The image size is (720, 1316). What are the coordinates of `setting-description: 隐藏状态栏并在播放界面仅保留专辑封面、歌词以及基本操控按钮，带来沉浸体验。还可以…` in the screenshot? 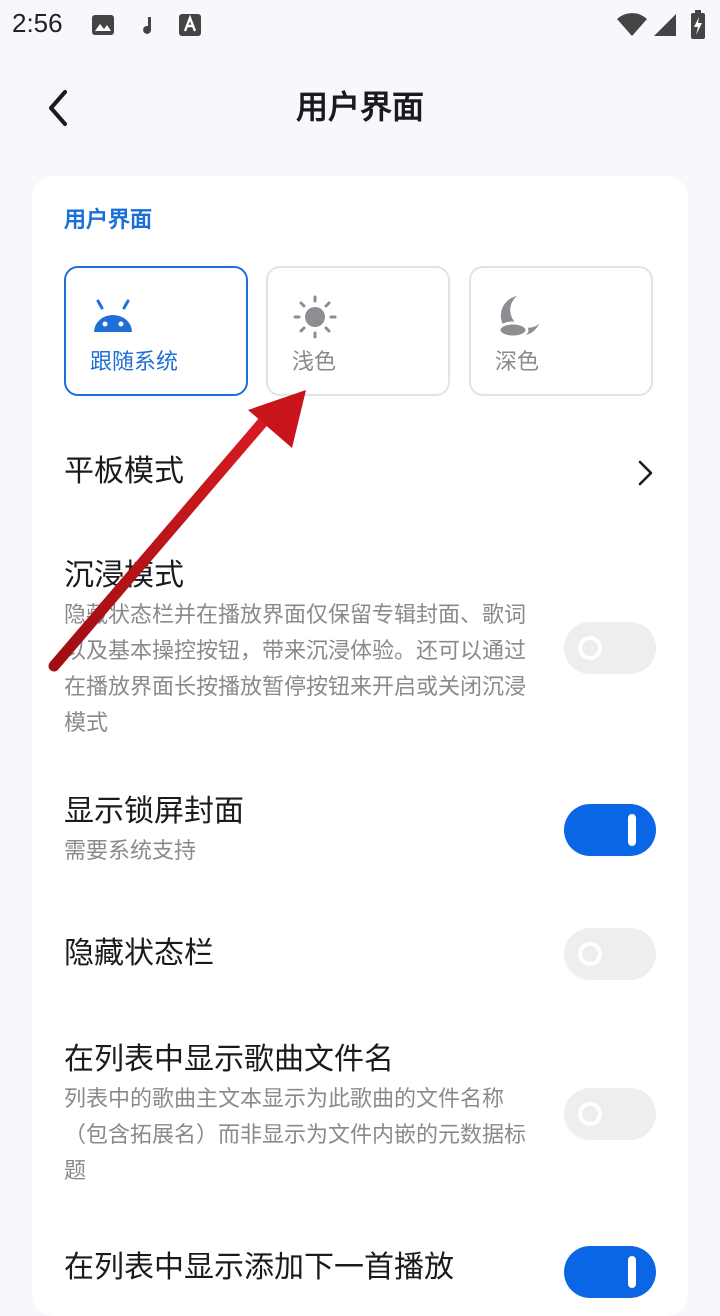 It's located at (295, 669).